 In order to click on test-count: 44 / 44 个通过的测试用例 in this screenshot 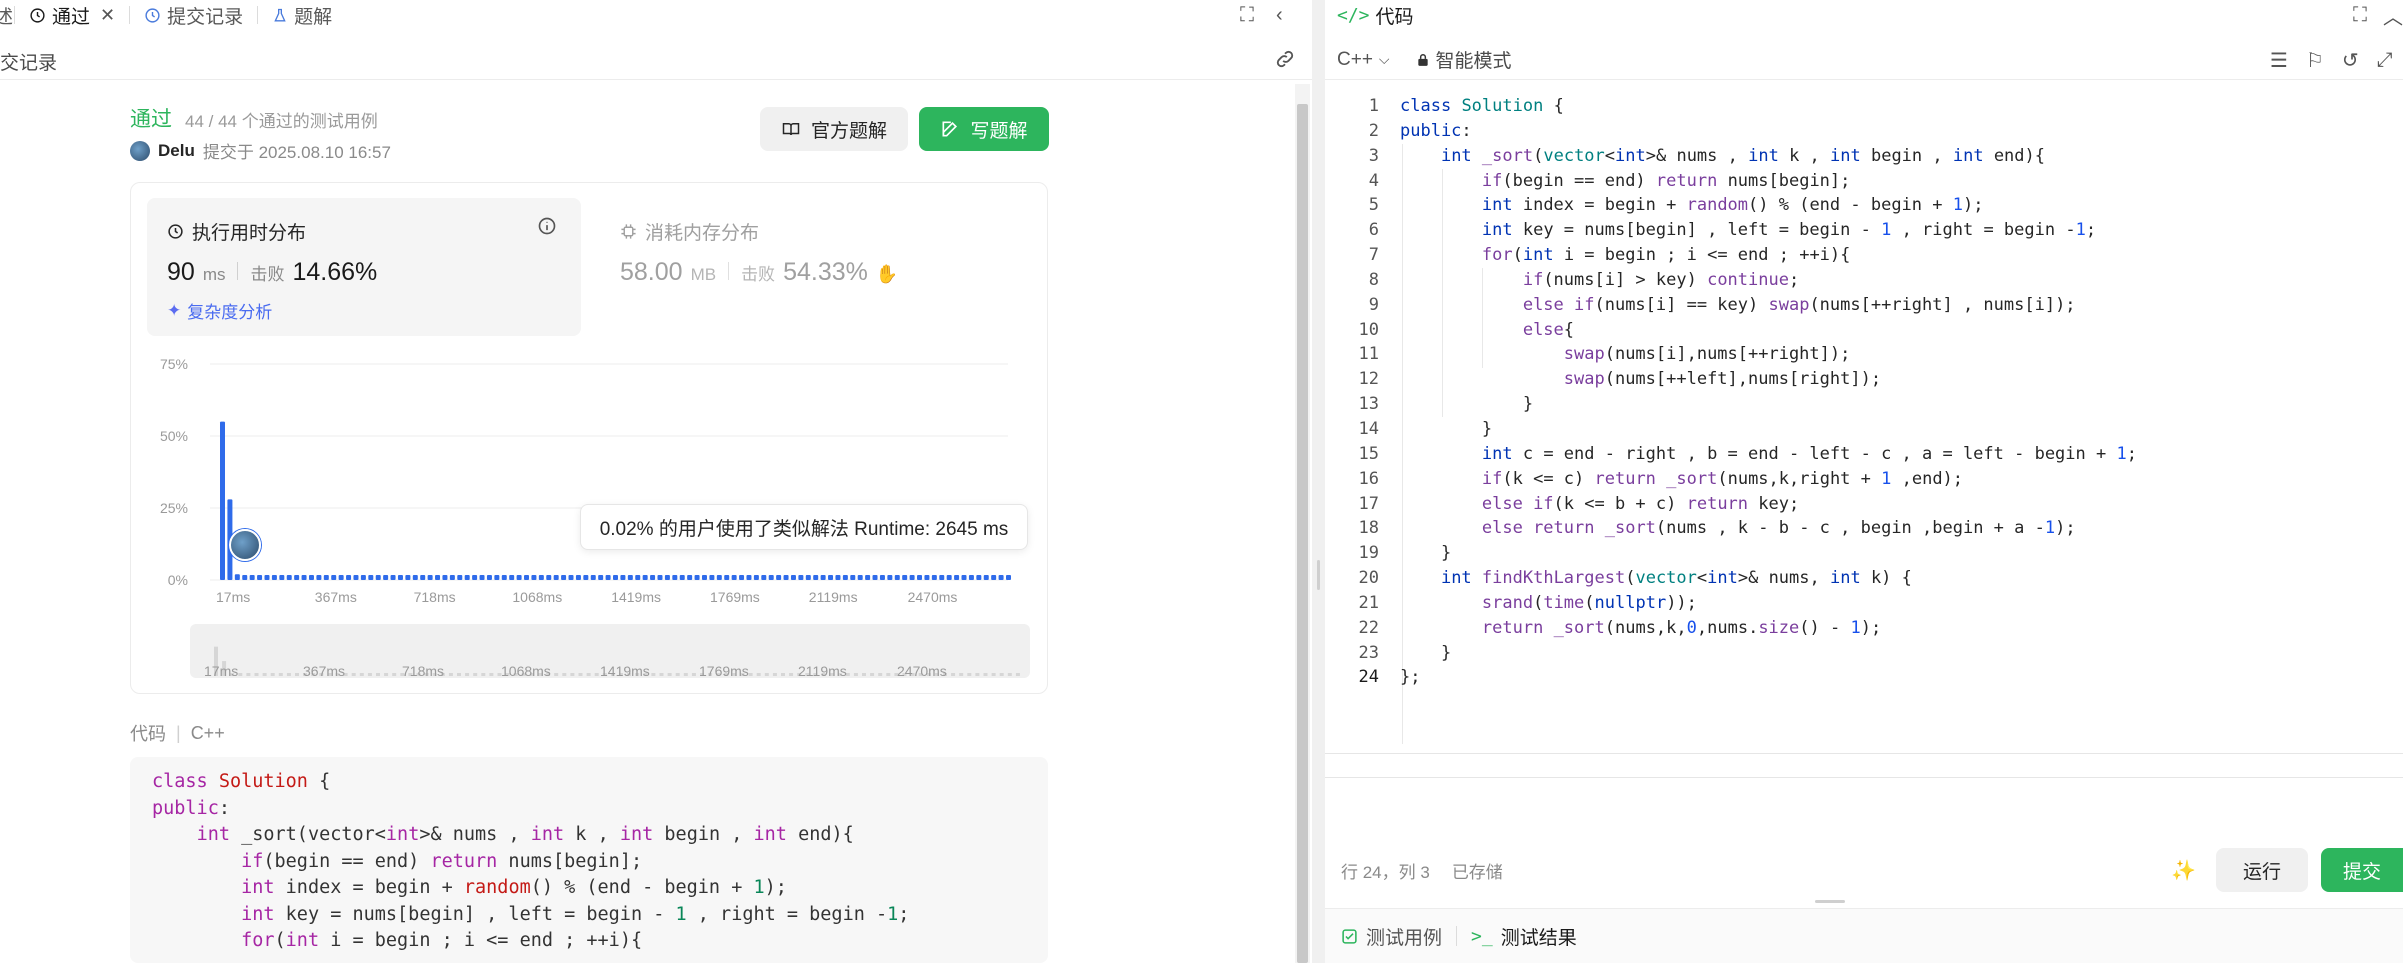, I will do `click(281, 121)`.